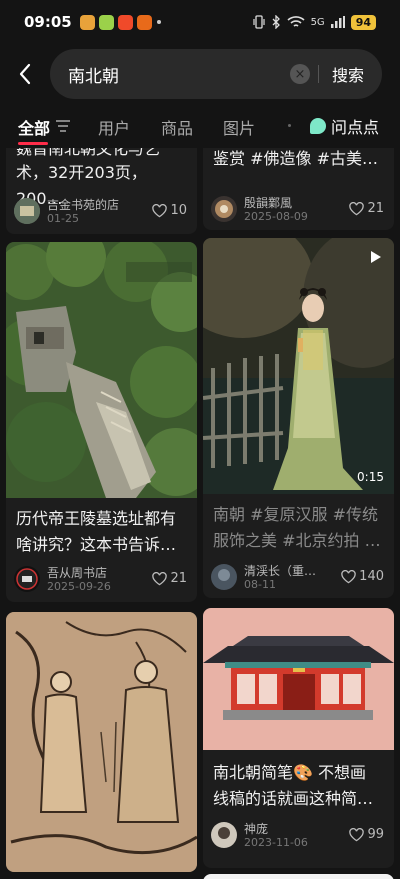 This screenshot has height=879, width=400. I want to click on card-meta: 吾从周书店 2025-09-26 21, so click(101, 579).